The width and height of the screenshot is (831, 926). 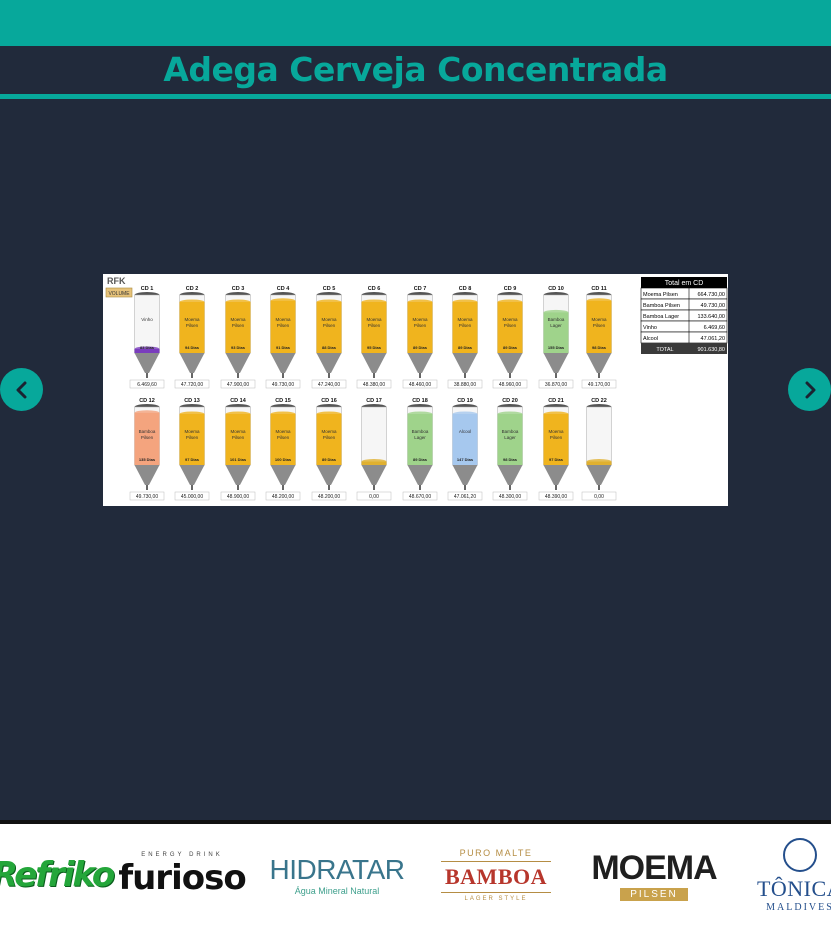 I want to click on totals-total-label: TOTAL, so click(x=664, y=350).